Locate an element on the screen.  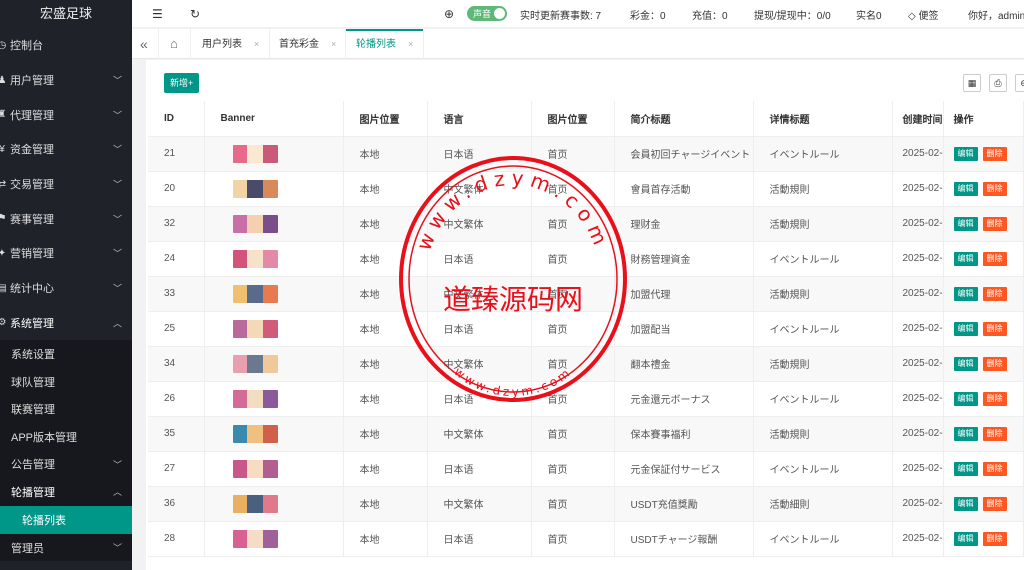
sidebar-item-label: 联赛管理 is located at coordinates (33, 410).